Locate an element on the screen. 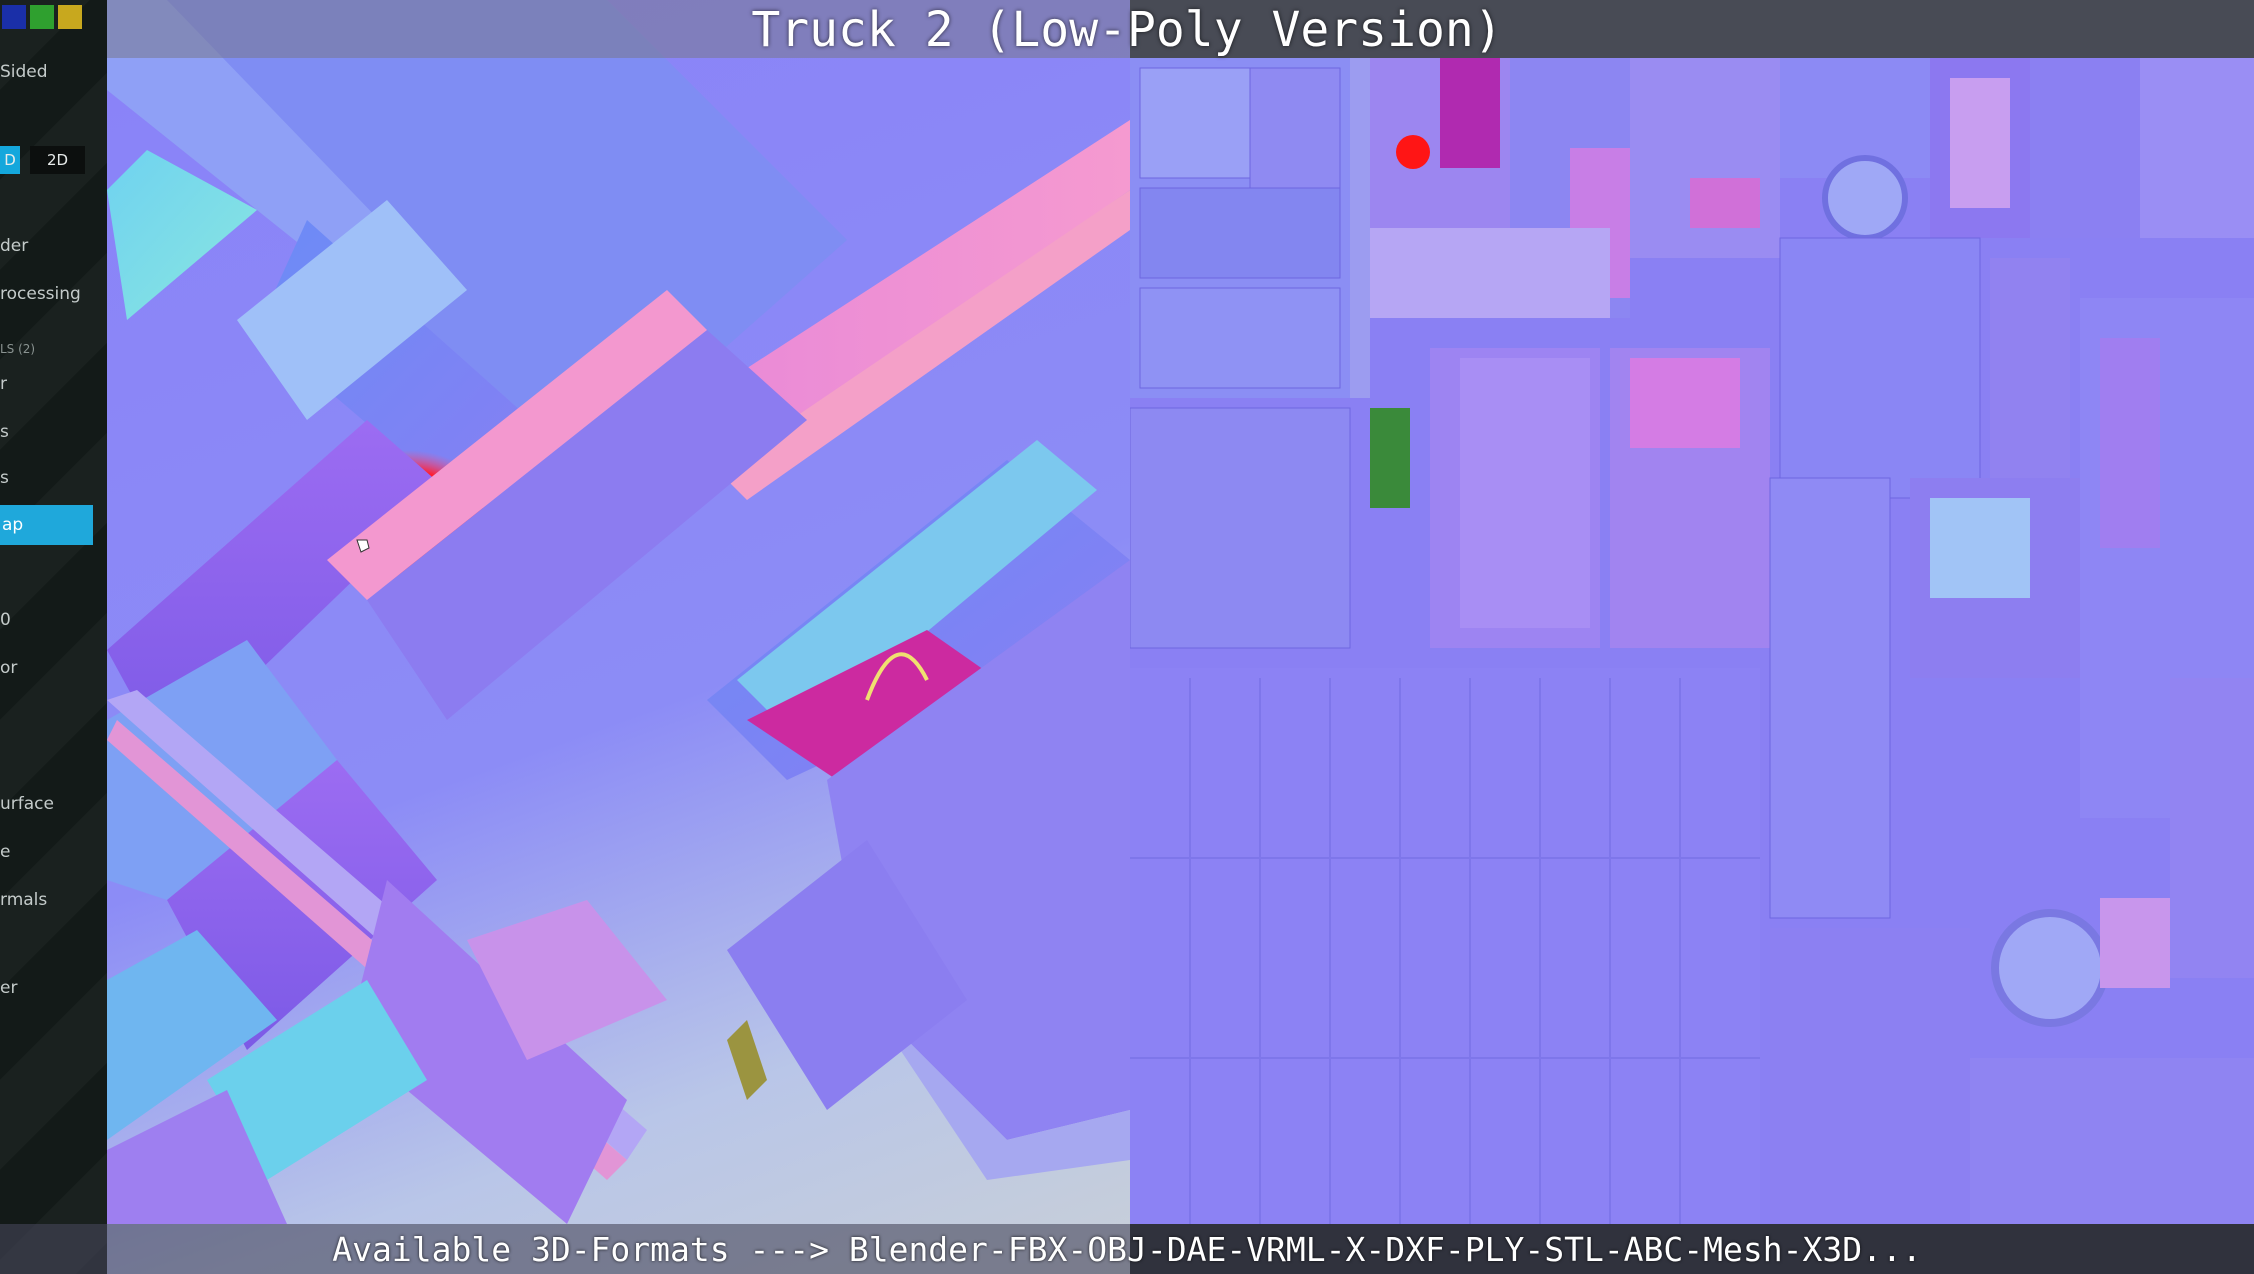  view-2d-button: 2D is located at coordinates (57, 160).